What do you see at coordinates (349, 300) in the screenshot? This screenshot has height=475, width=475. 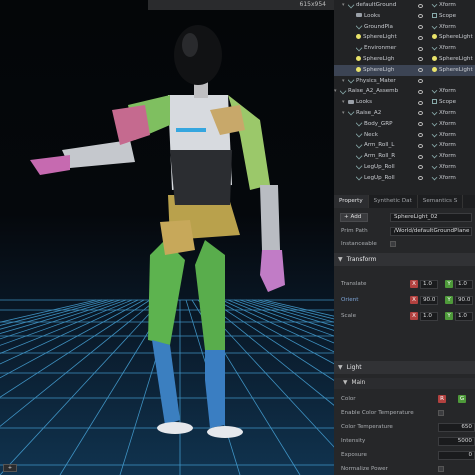 I see `orient-label: Orient` at bounding box center [349, 300].